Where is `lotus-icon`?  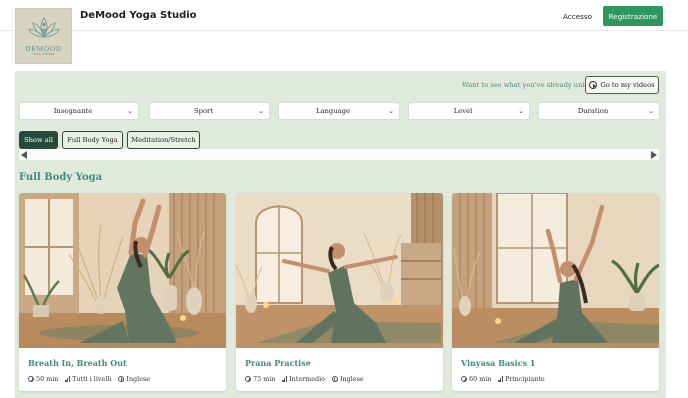 lotus-icon is located at coordinates (43, 27).